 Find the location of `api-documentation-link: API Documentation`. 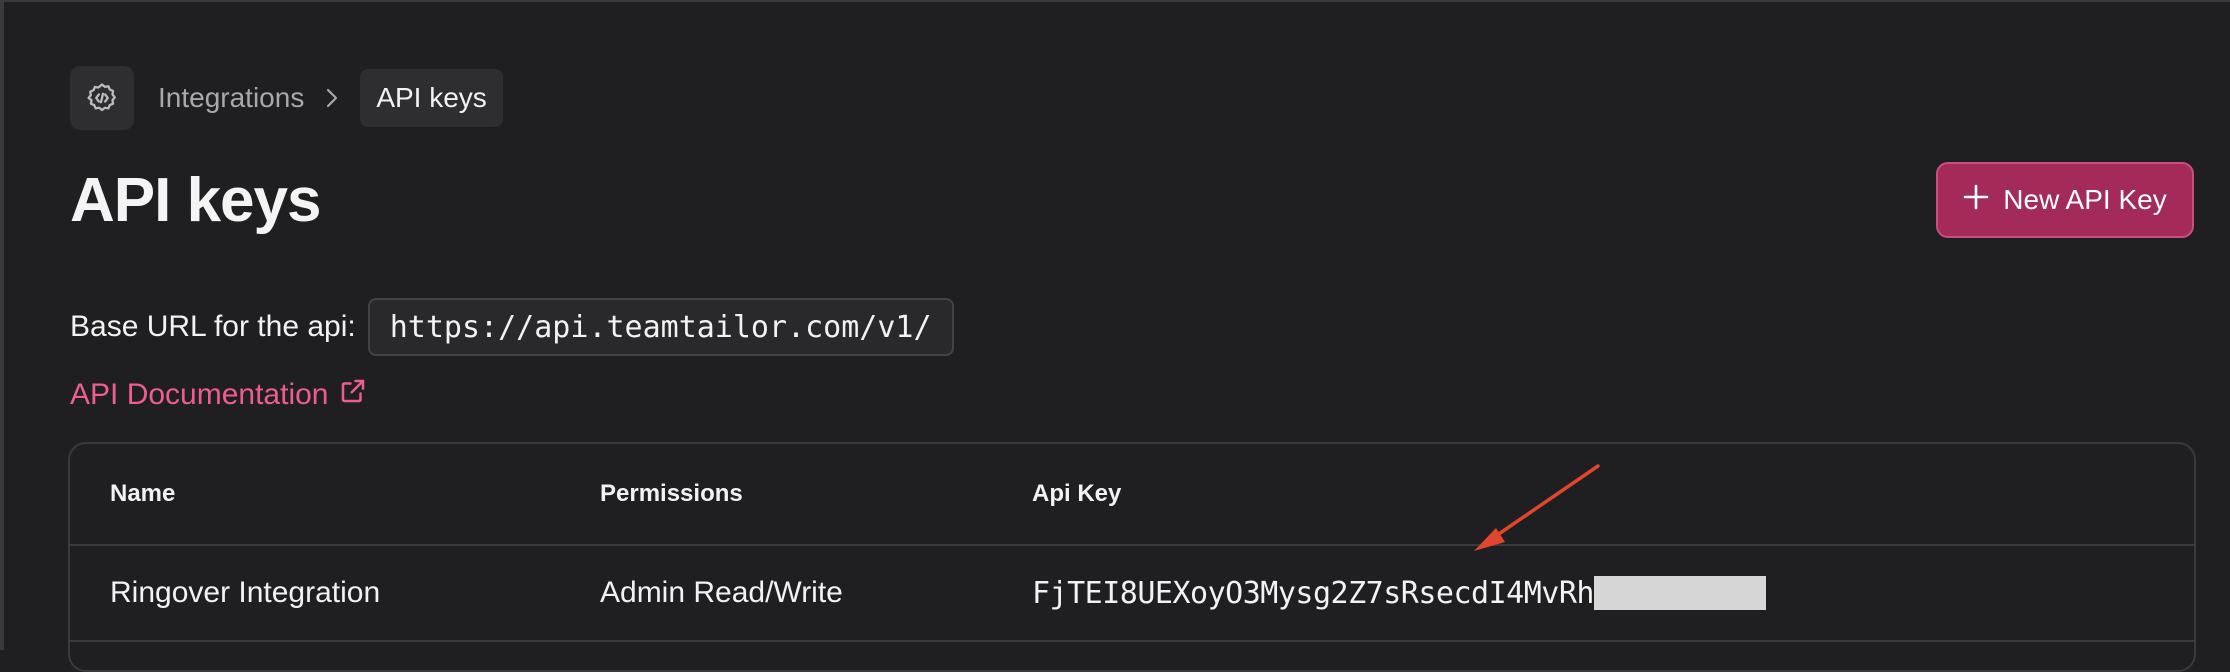

api-documentation-link: API Documentation is located at coordinates (219, 395).